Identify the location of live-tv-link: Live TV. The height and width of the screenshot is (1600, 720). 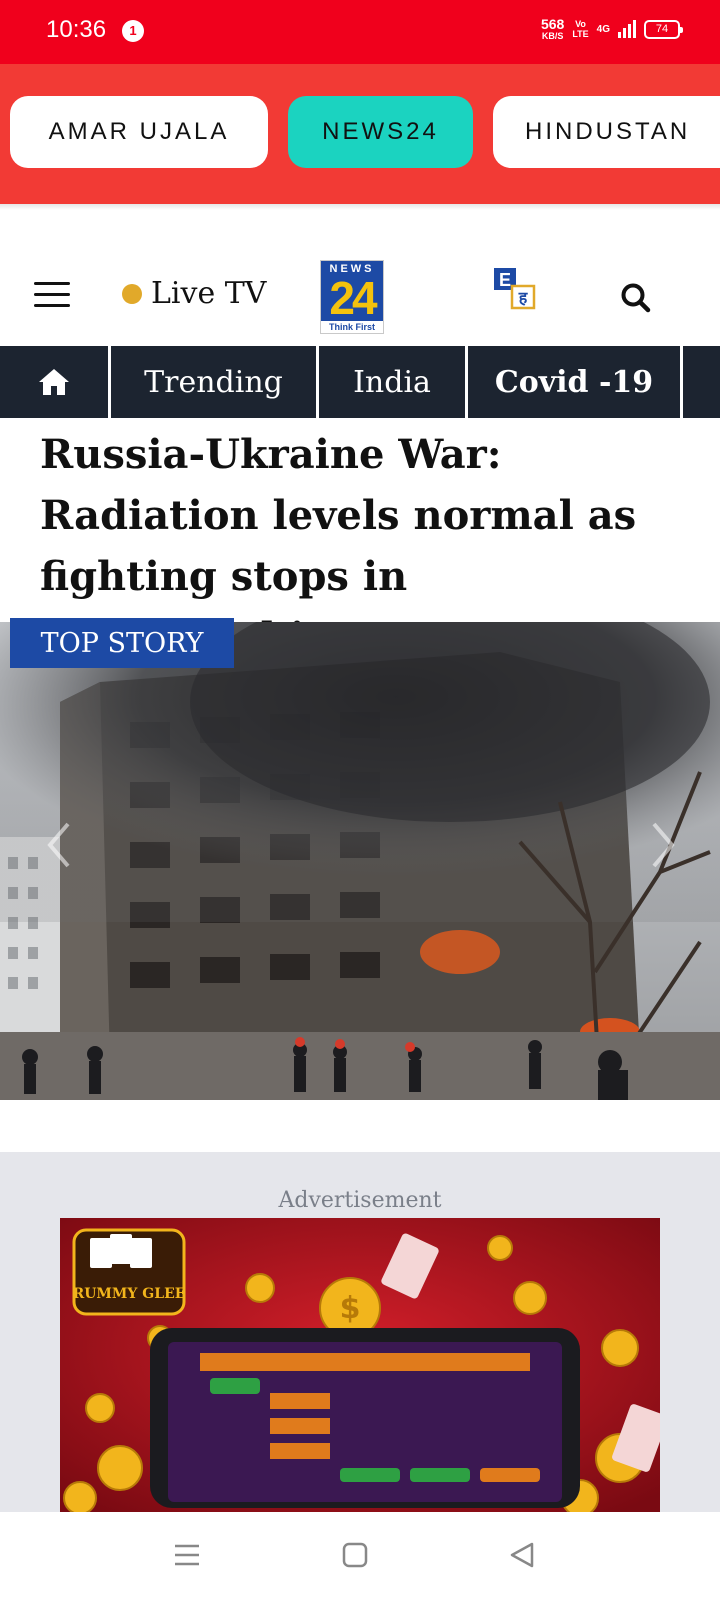
(194, 293).